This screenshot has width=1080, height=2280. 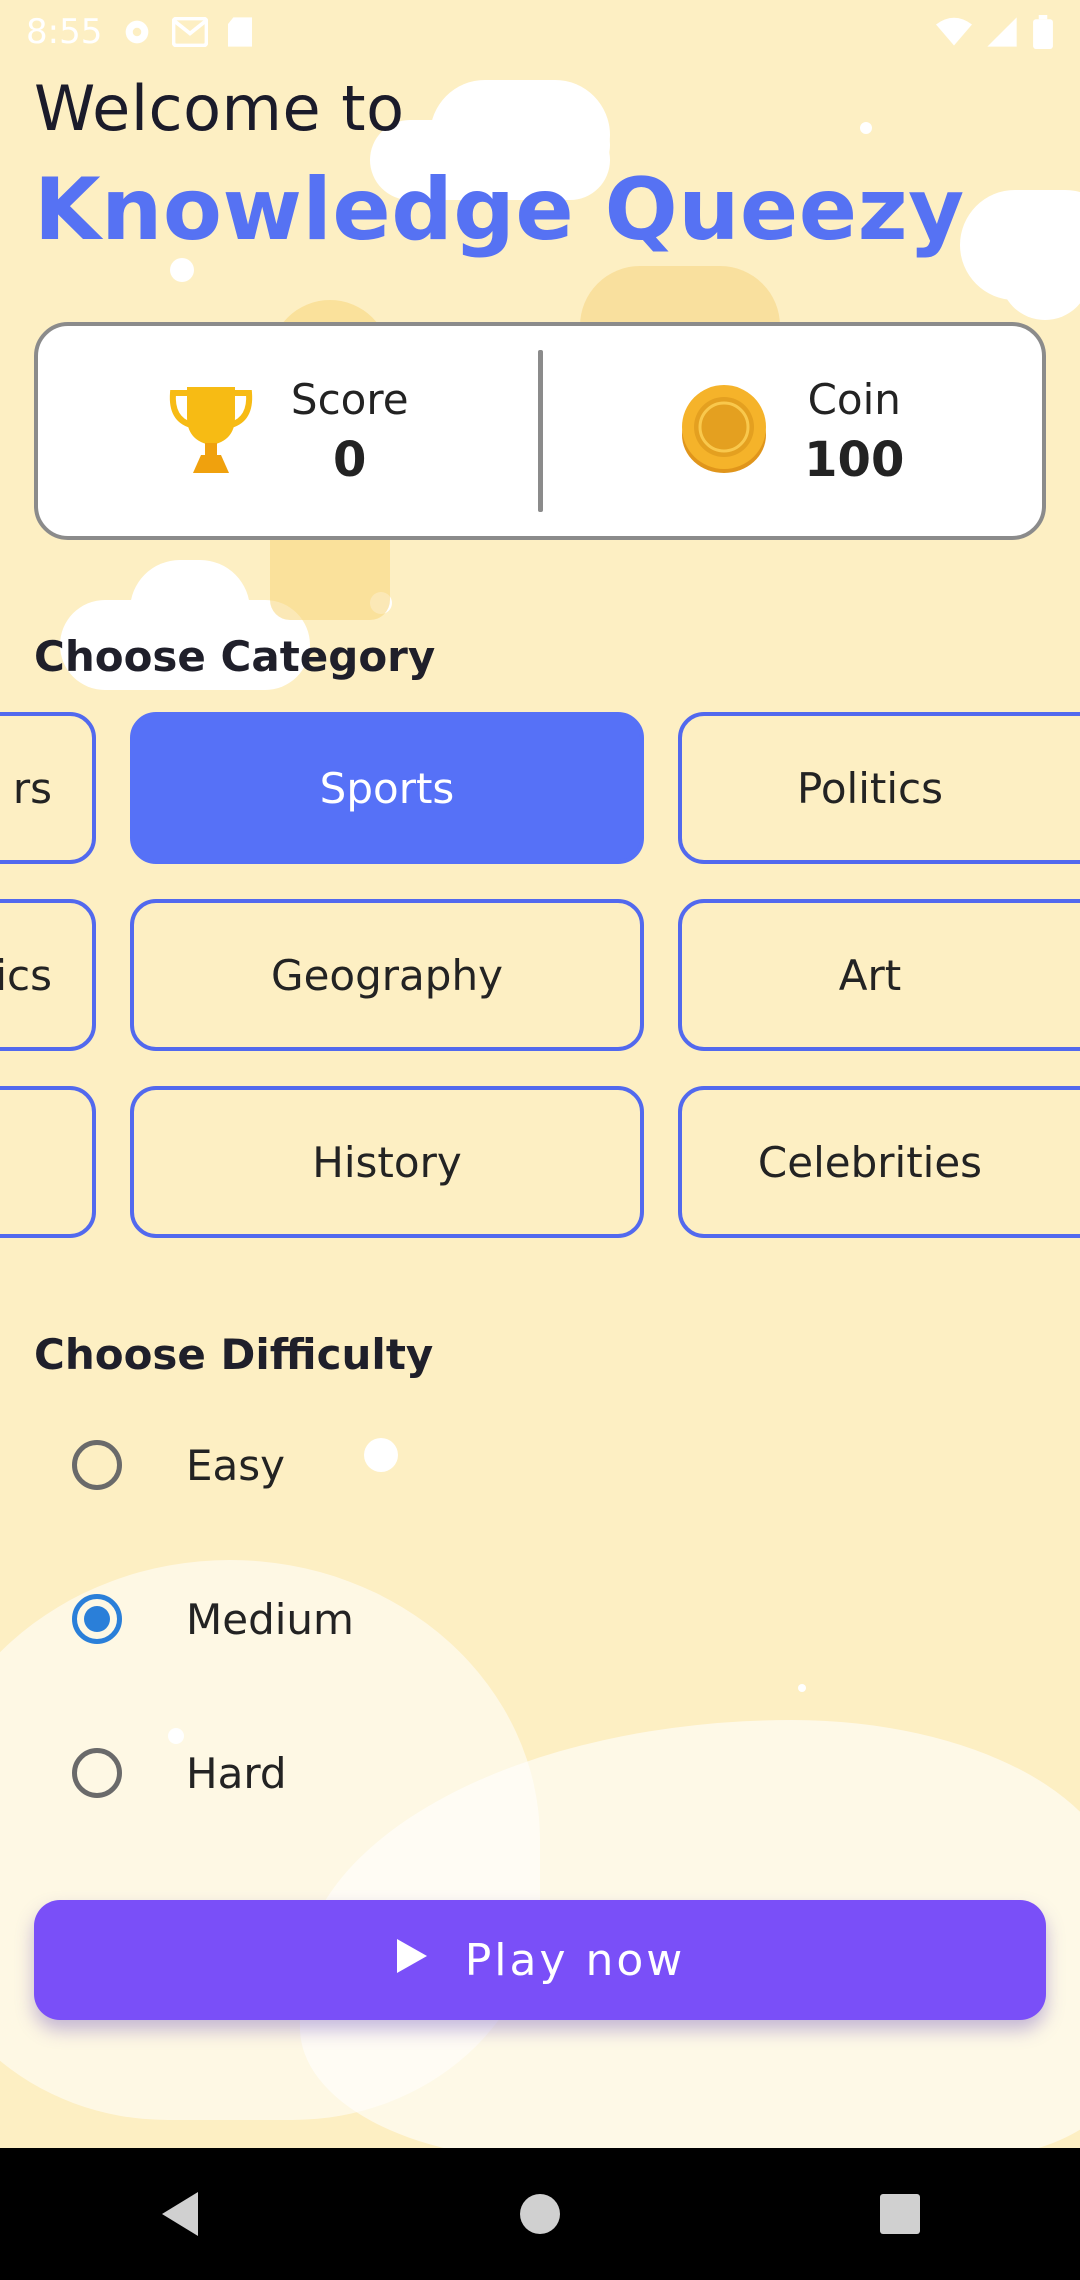 What do you see at coordinates (236, 1465) in the screenshot?
I see `radio-label-easy: Easy` at bounding box center [236, 1465].